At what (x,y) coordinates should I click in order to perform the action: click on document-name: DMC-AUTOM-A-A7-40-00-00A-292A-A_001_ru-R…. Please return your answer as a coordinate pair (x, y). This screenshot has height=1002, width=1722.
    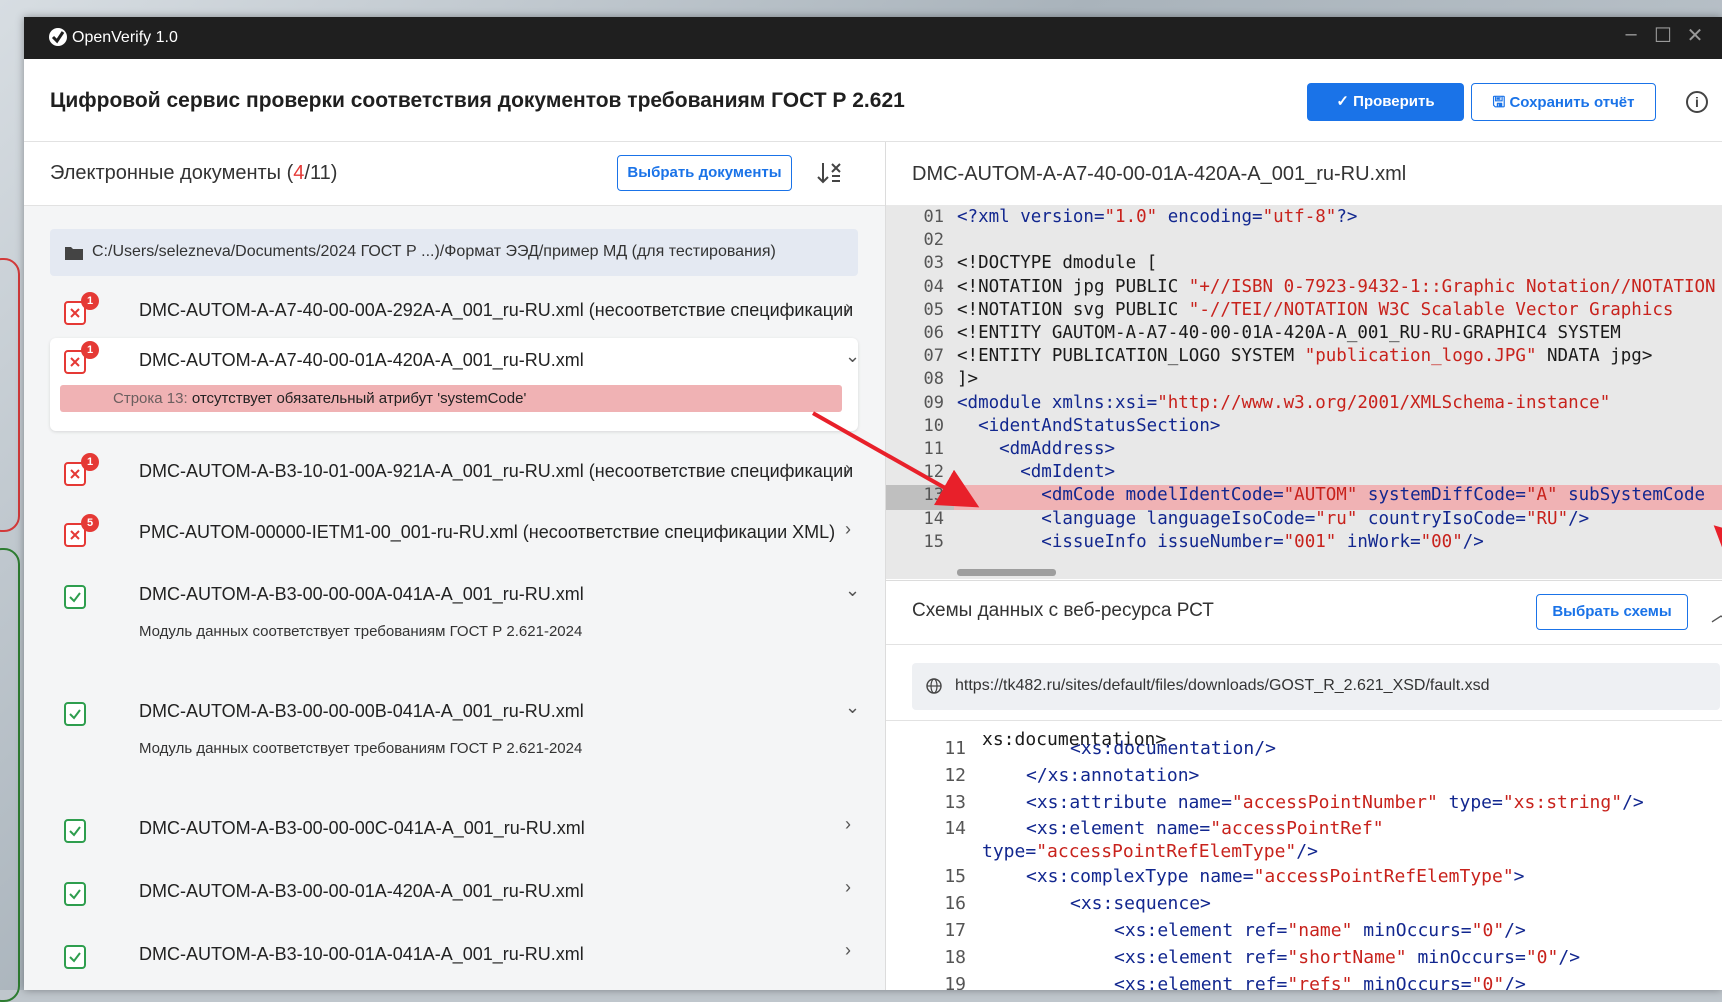
    Looking at the image, I should click on (496, 310).